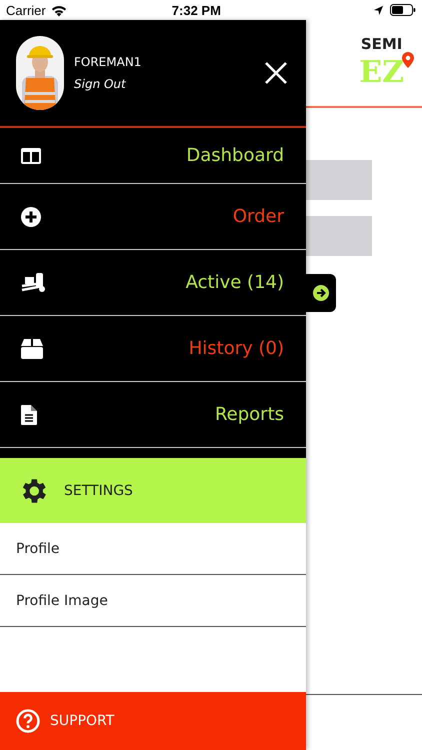  Describe the element at coordinates (34, 282) in the screenshot. I see `dolly-icon` at that location.